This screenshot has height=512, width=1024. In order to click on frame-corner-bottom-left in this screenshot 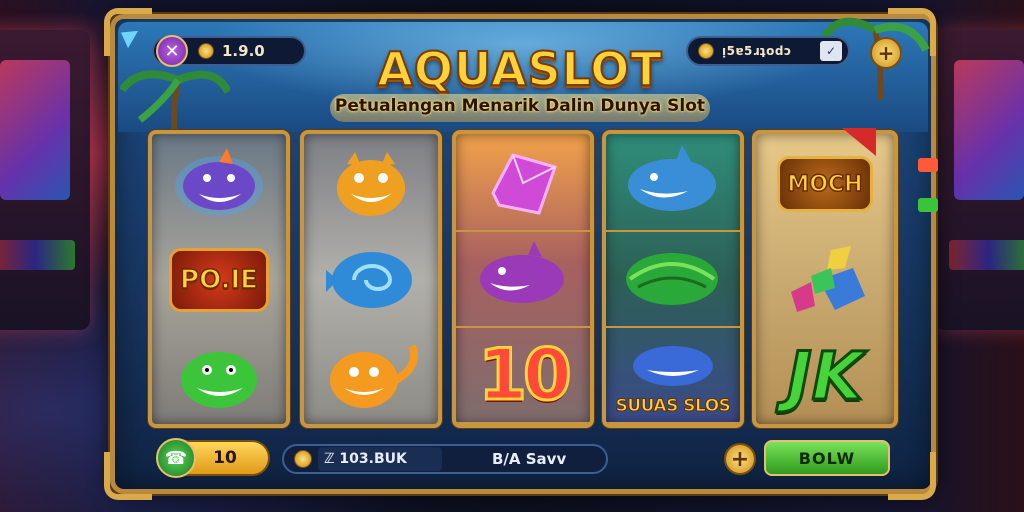, I will do `click(128, 476)`.